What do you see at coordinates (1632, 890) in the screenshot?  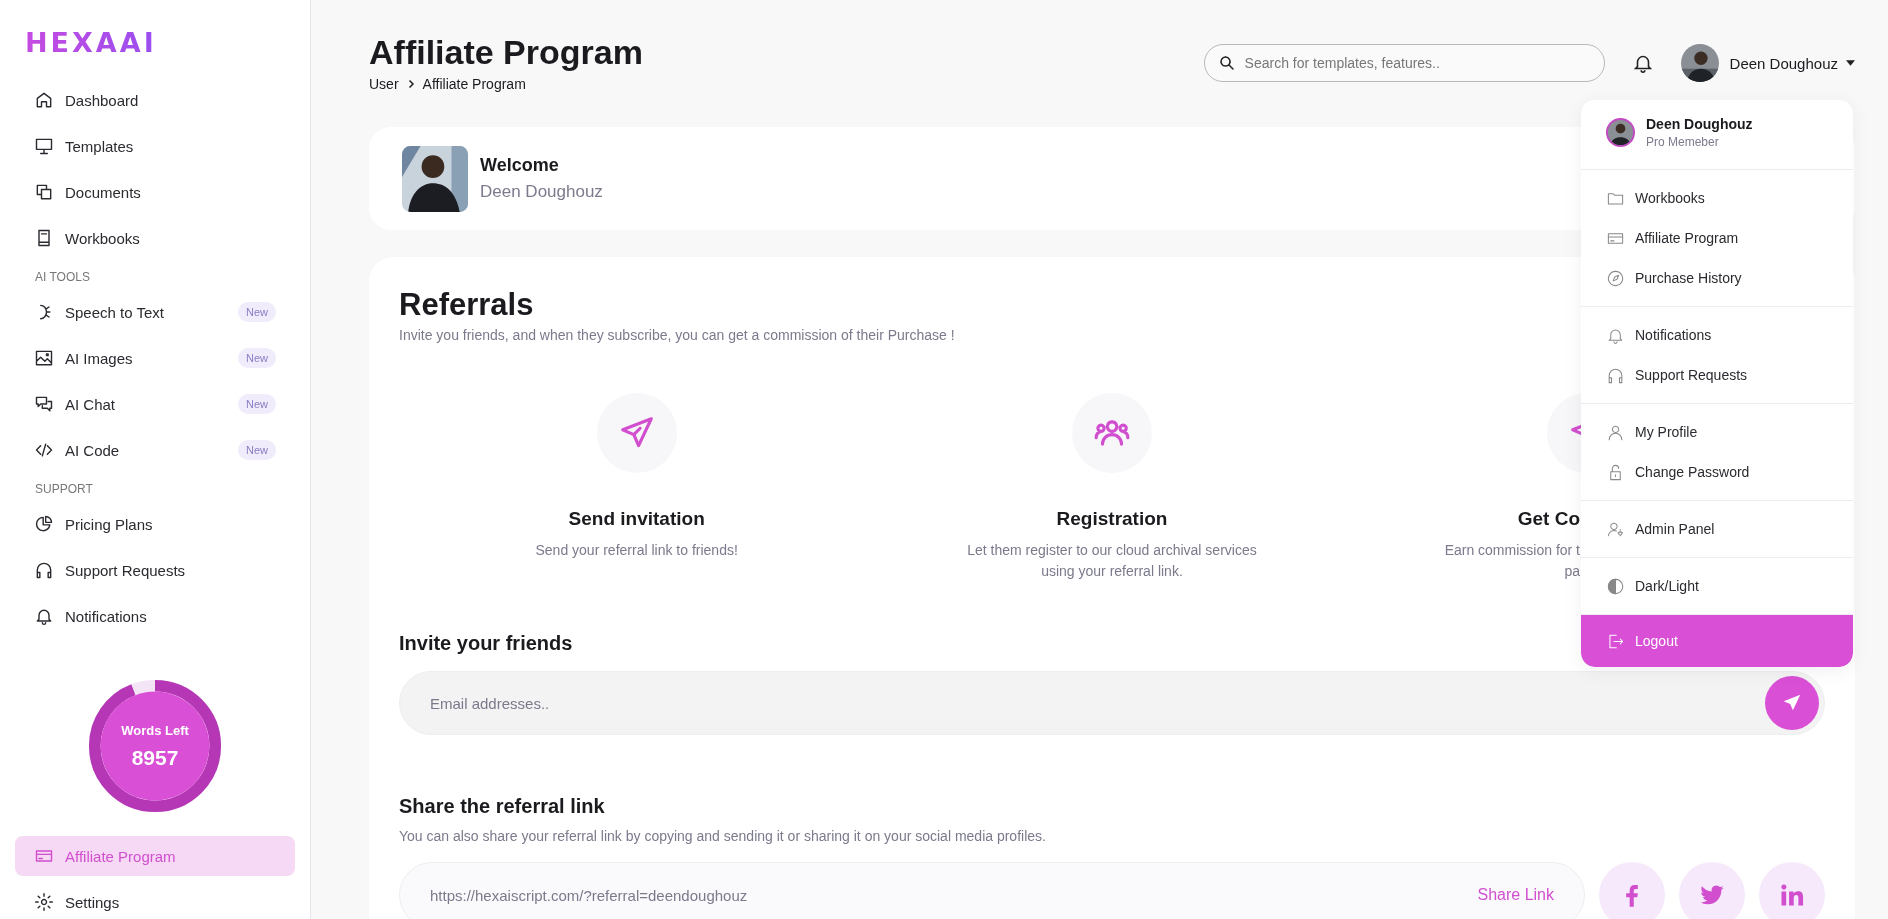 I see `facebook-button` at bounding box center [1632, 890].